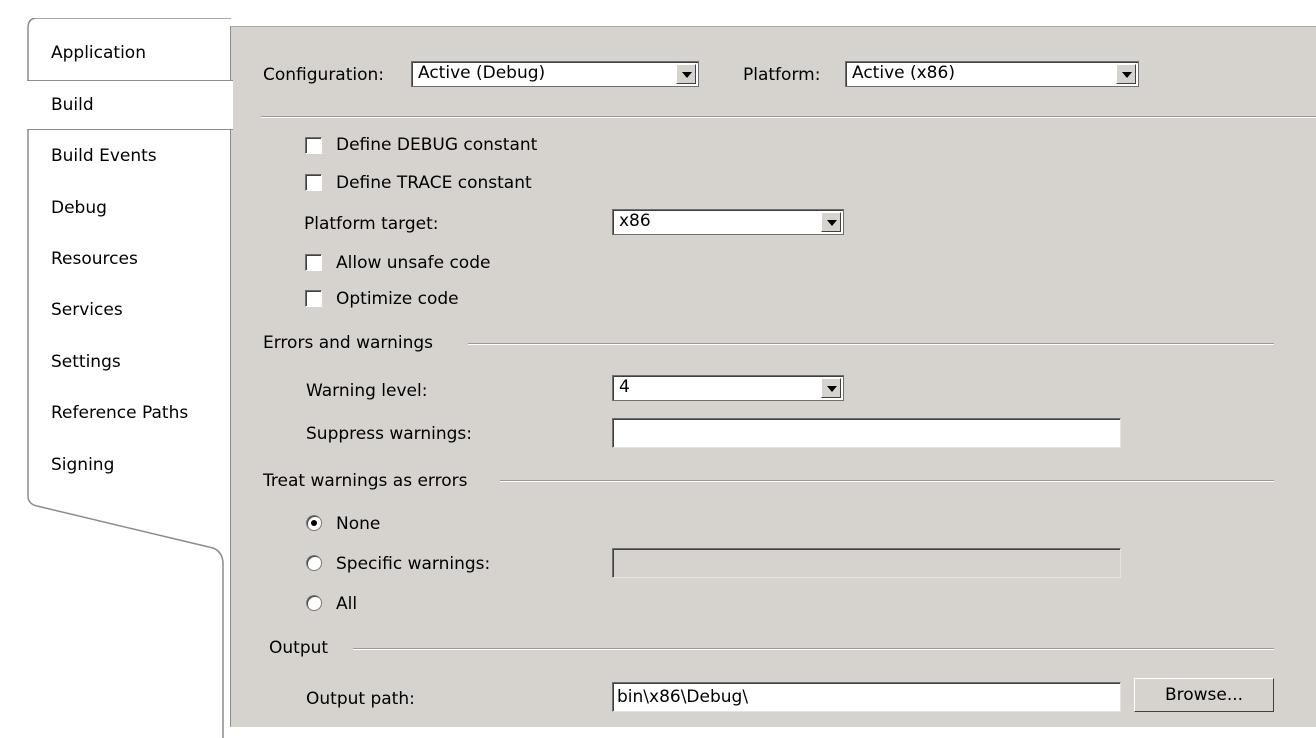  Describe the element at coordinates (728, 222) in the screenshot. I see `platform-target-combo: x86` at that location.